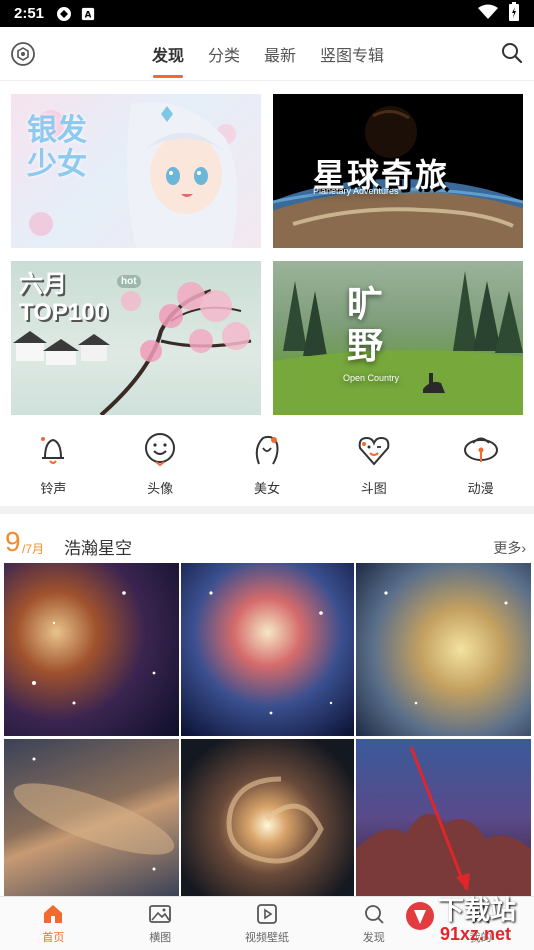  I want to click on category-row: 铃声 头像 美女 斗图 动漫, so click(267, 468).